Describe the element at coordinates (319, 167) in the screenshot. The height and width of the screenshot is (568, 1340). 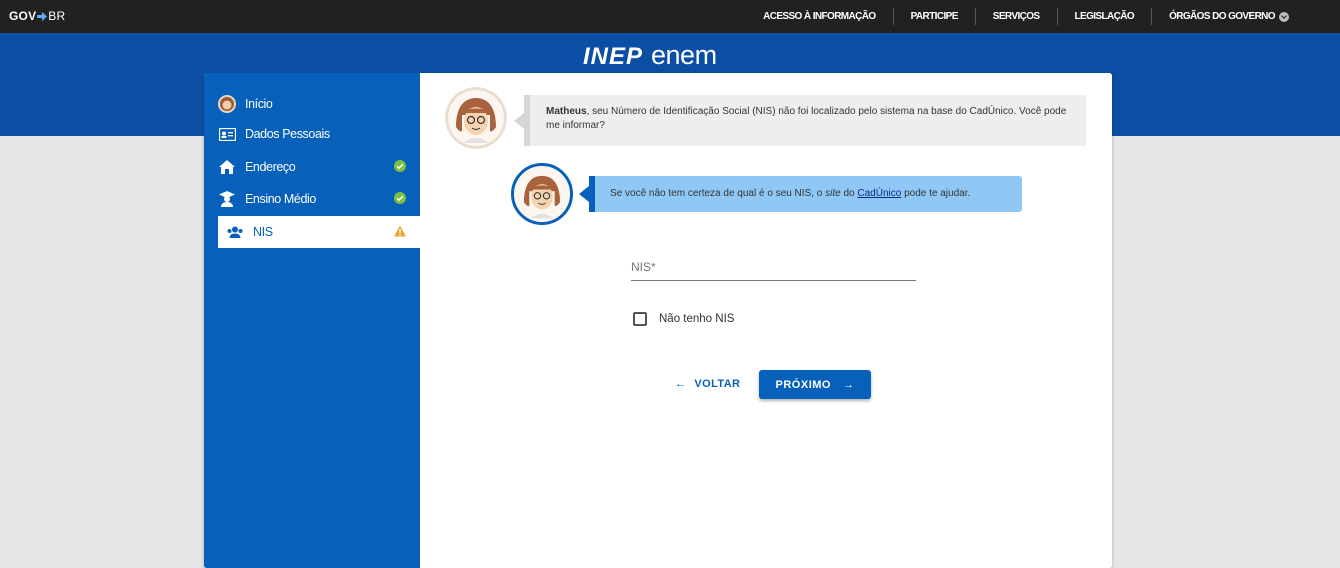
I see `sidebar-item-endereco: Endereço` at that location.